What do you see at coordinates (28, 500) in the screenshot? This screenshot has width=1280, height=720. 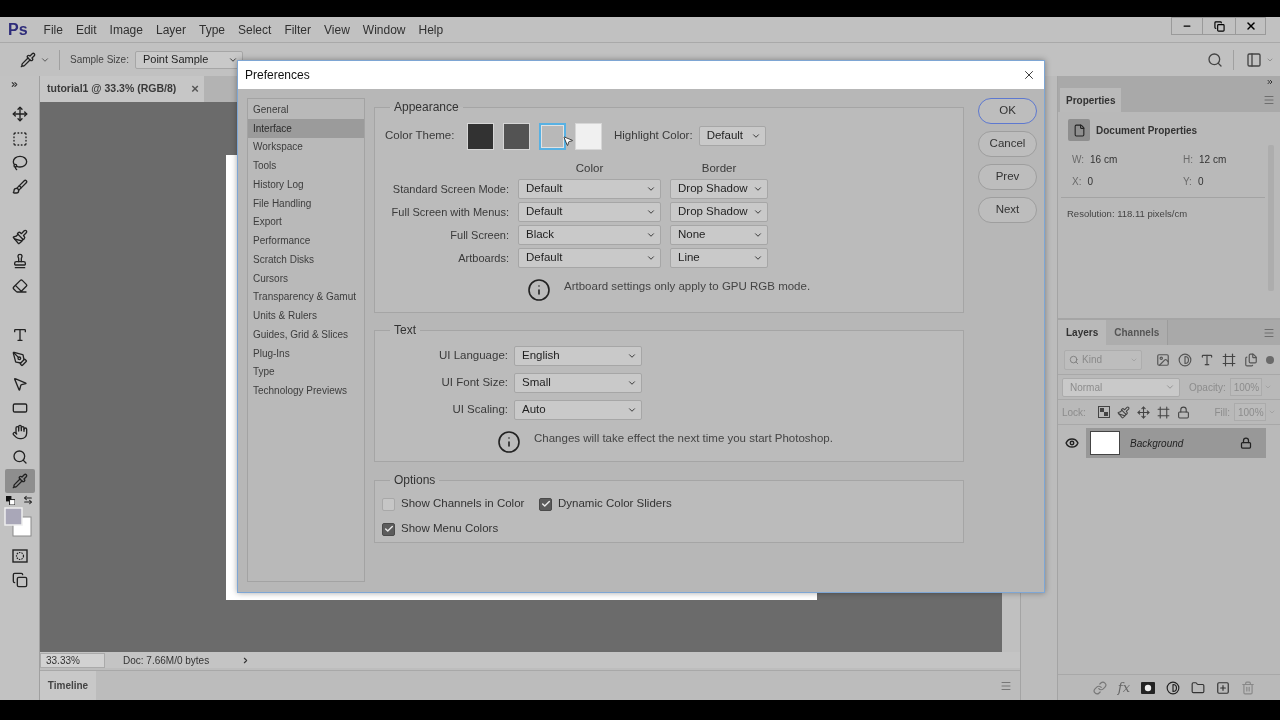 I see `swap-arrows-icon` at bounding box center [28, 500].